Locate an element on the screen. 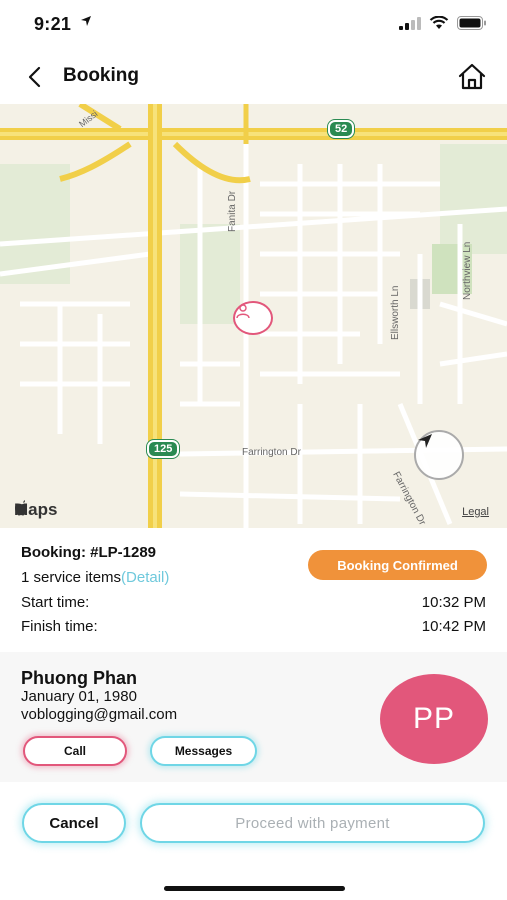 This screenshot has width=507, height=900. apple-logo-icon is located at coordinates (21, 508).